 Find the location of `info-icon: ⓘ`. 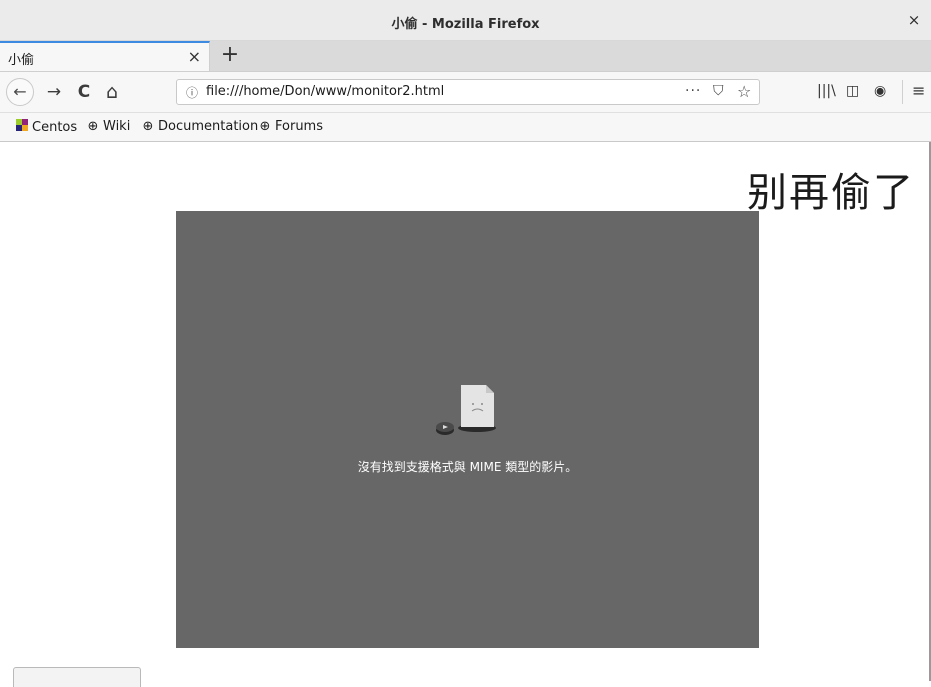

info-icon: ⓘ is located at coordinates (192, 92).